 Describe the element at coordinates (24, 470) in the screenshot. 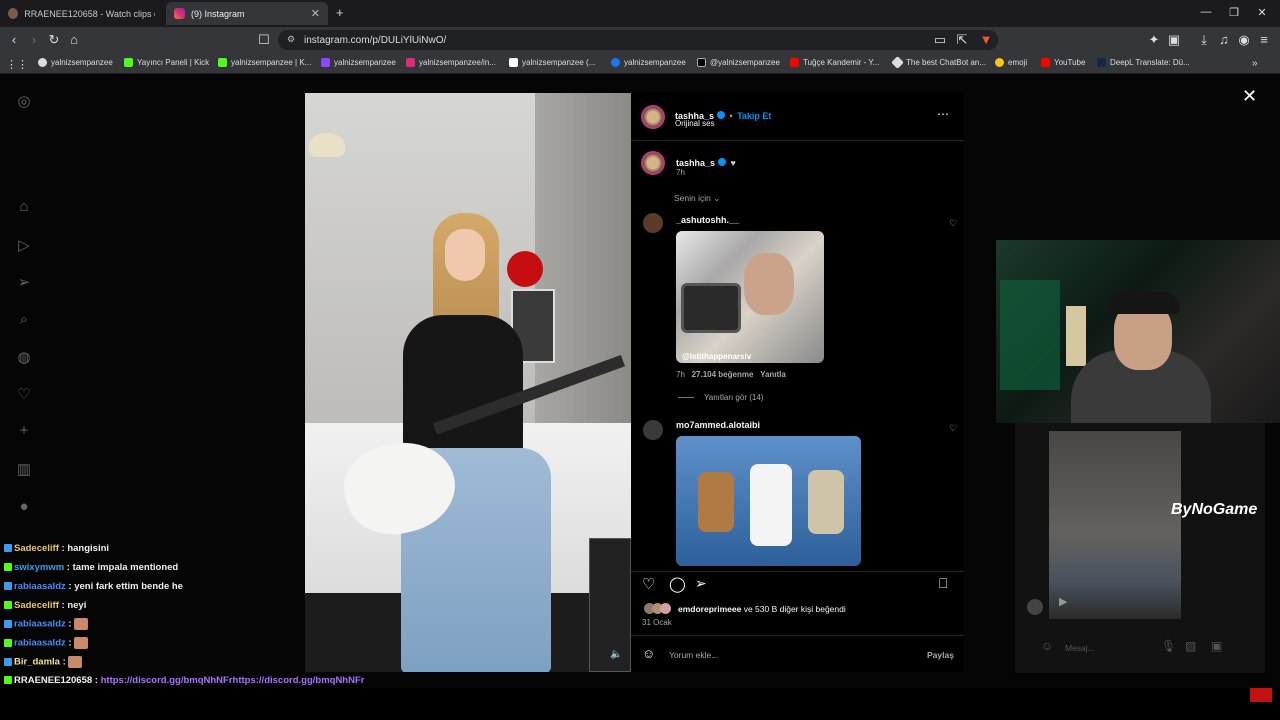

I see `dashboard-icon: ▥` at that location.